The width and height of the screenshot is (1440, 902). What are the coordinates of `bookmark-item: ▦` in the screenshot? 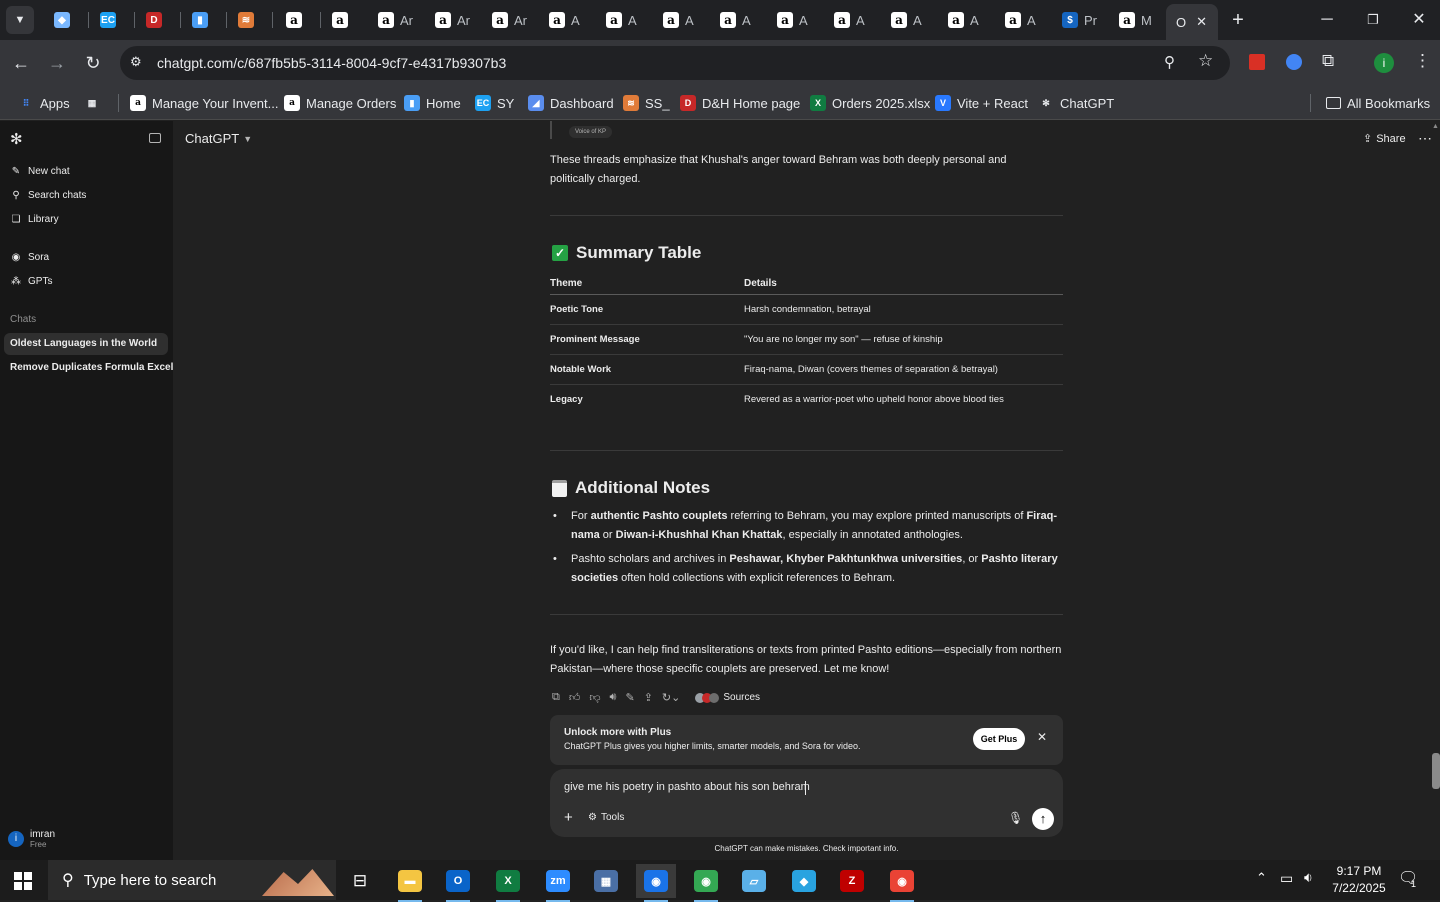 It's located at (95, 103).